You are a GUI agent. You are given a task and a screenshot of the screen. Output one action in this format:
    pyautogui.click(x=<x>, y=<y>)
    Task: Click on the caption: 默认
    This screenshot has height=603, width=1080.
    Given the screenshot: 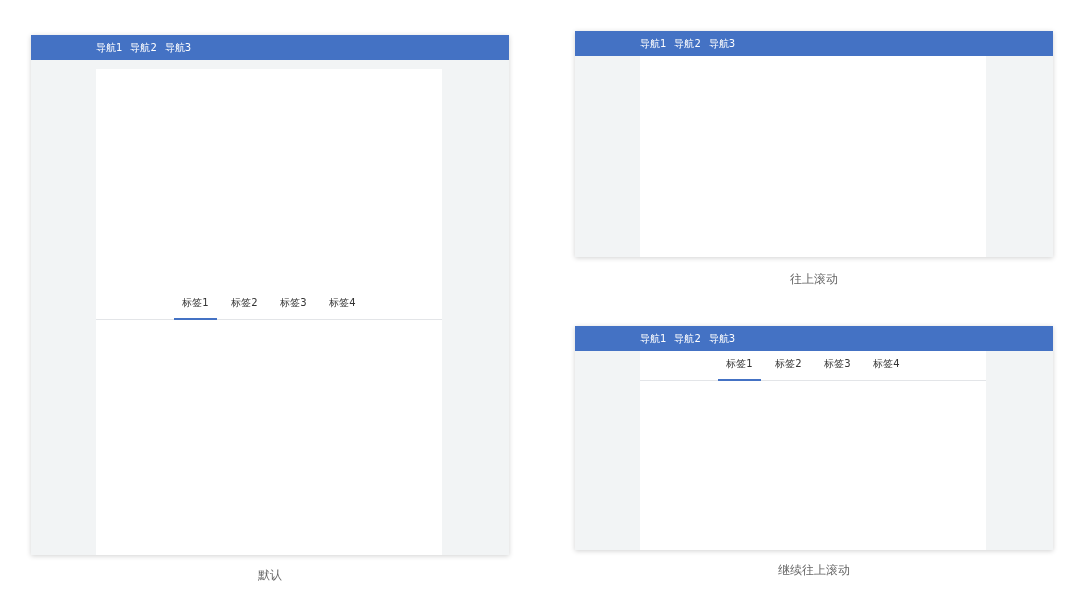 What is the action you would take?
    pyautogui.click(x=270, y=575)
    